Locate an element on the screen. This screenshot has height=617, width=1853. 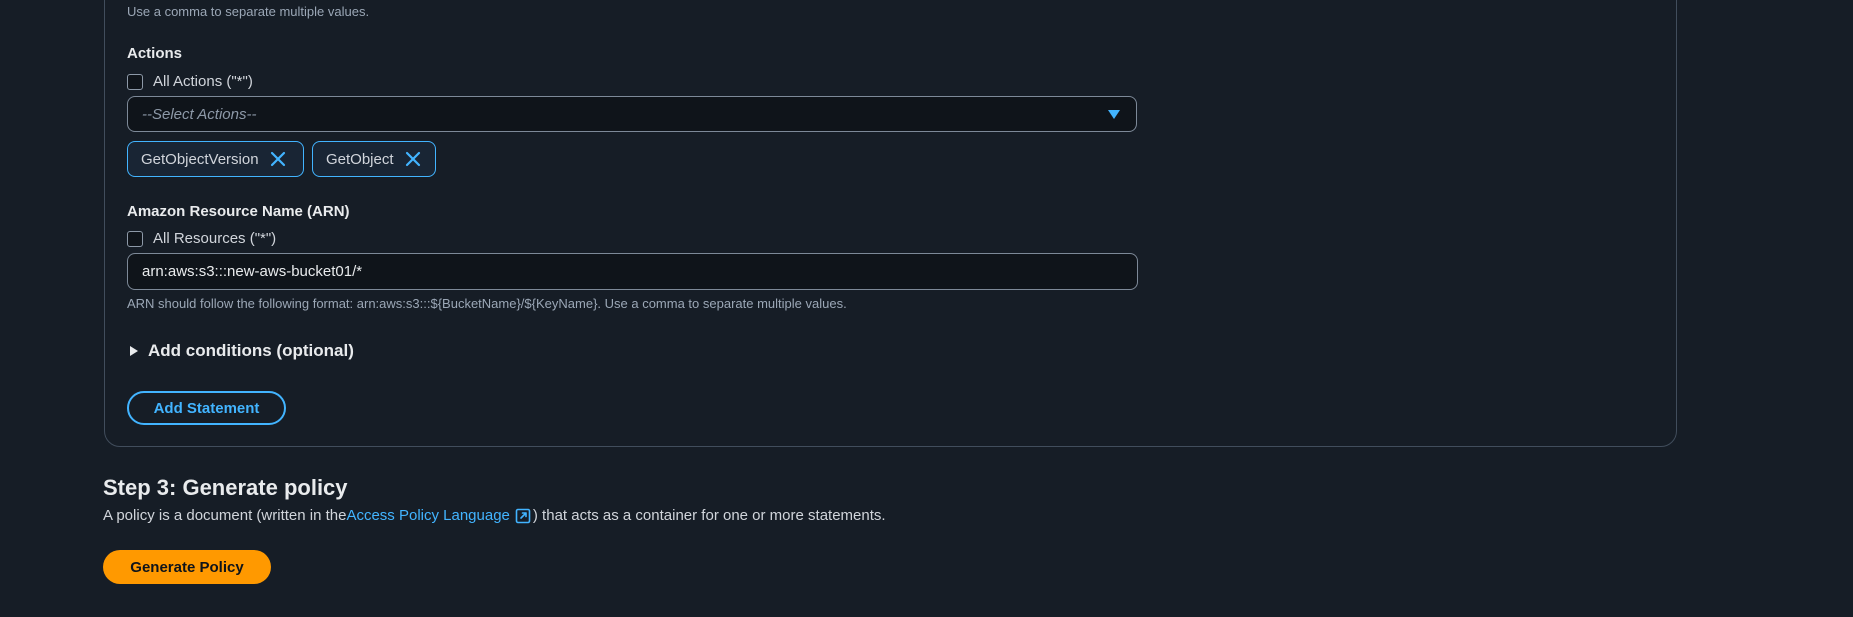
actions-select-placeholder: --Select Actions-- is located at coordinates (199, 114).